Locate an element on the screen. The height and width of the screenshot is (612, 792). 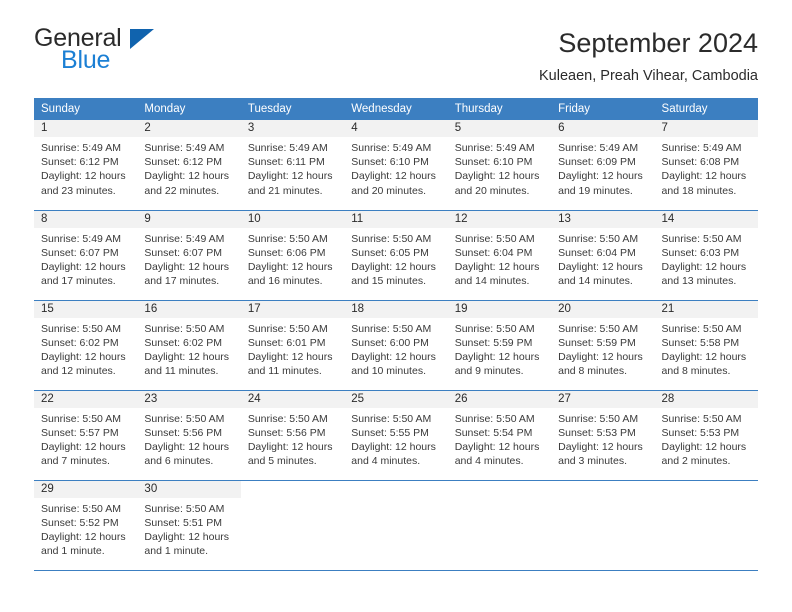
page-subtitle: Kuleaen, Preah Vihear, Cambodia is located at coordinates (648, 76).